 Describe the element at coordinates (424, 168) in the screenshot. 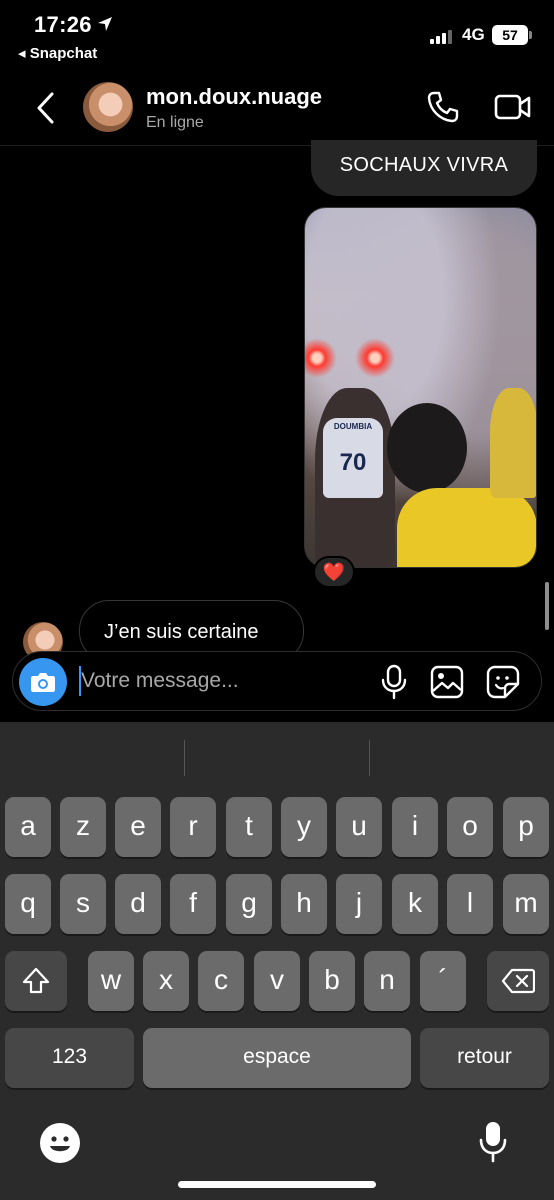

I see `outgoing-message-bubble: SOCHAUX VIVRA` at that location.